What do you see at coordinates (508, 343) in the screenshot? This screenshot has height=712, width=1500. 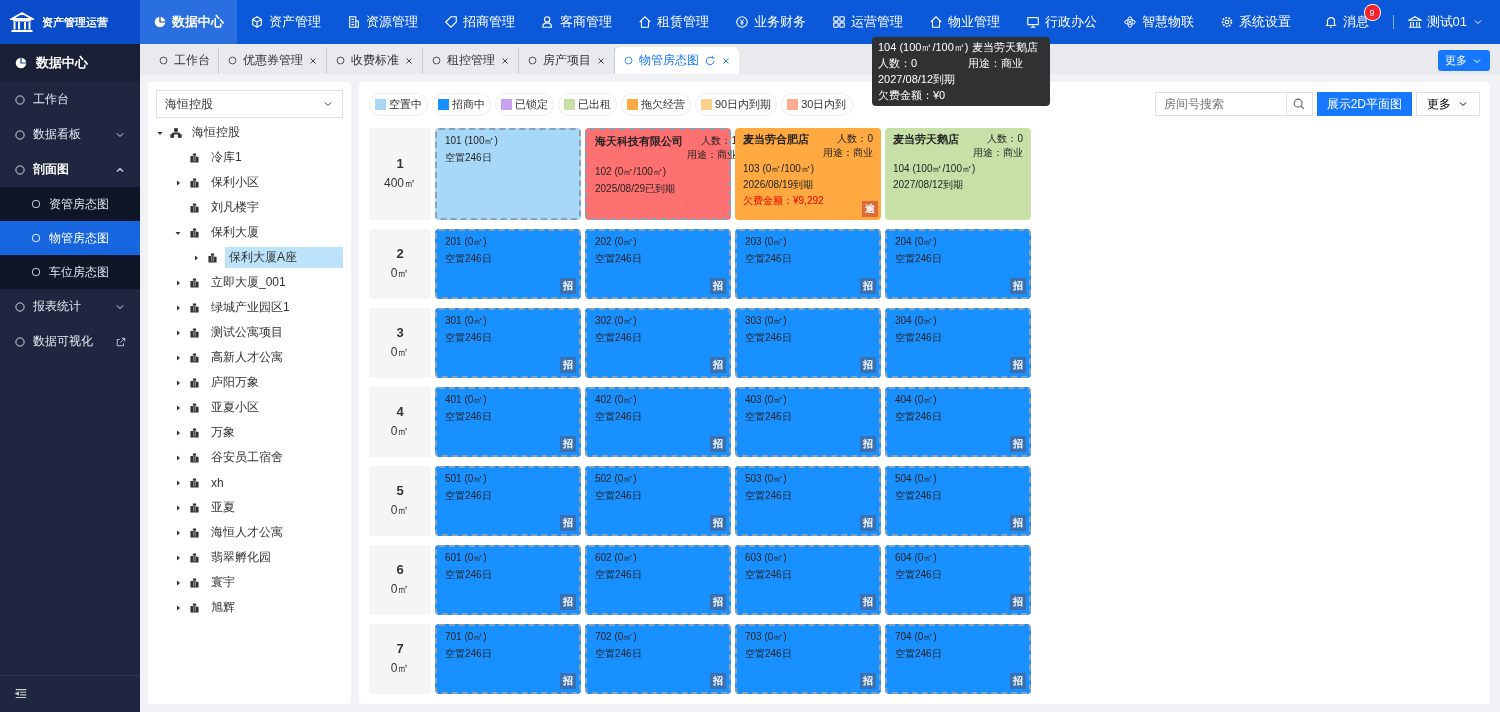 I see `room-card: 301 (0㎡) 空置246日 招` at bounding box center [508, 343].